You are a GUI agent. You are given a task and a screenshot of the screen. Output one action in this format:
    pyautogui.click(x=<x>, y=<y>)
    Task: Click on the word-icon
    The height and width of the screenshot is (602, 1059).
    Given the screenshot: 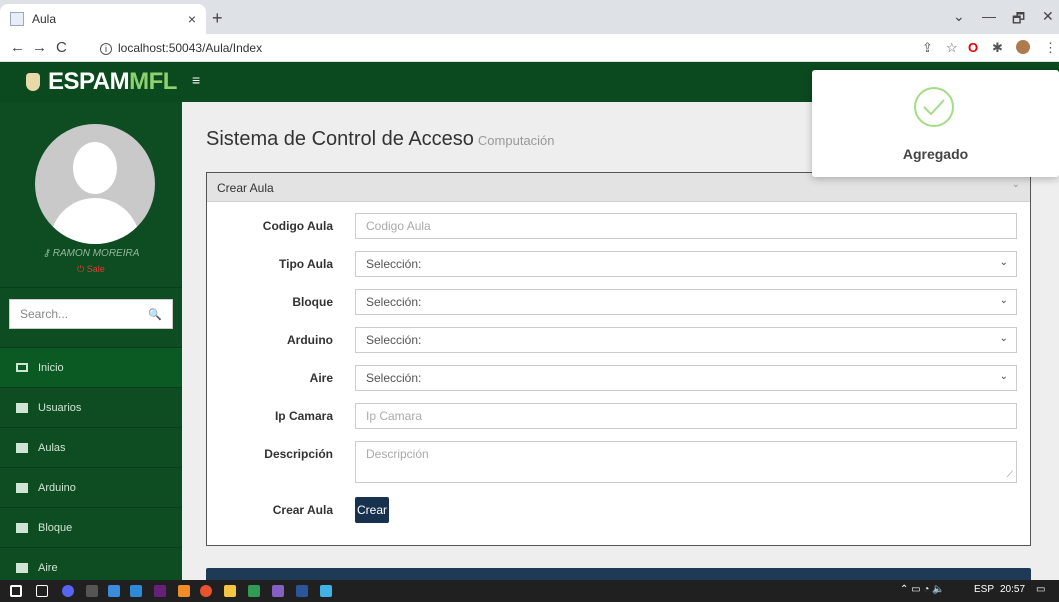 What is the action you would take?
    pyautogui.click(x=302, y=591)
    